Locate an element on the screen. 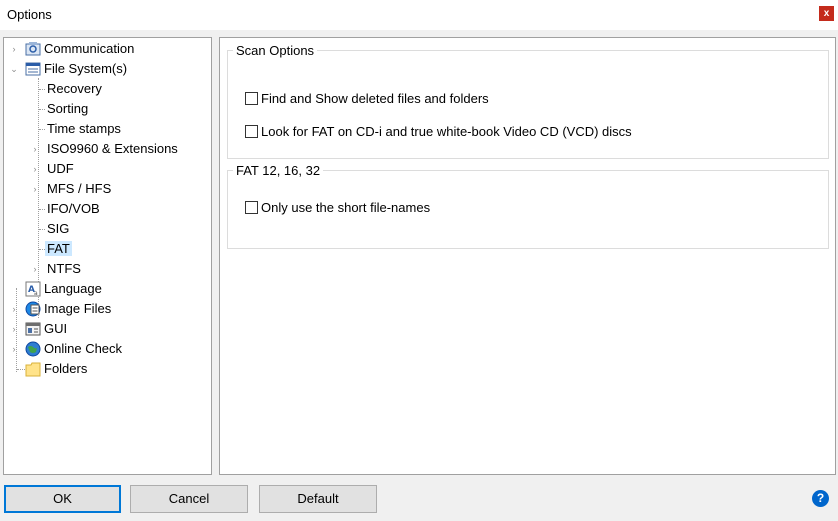 The width and height of the screenshot is (838, 521). folder-icon is located at coordinates (33, 369).